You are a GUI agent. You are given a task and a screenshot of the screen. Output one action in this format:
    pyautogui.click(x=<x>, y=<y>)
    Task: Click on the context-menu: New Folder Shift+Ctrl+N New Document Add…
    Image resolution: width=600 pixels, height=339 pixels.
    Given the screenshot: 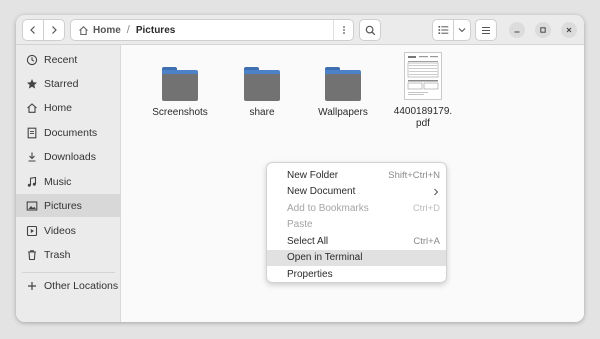 What is the action you would take?
    pyautogui.click(x=356, y=222)
    